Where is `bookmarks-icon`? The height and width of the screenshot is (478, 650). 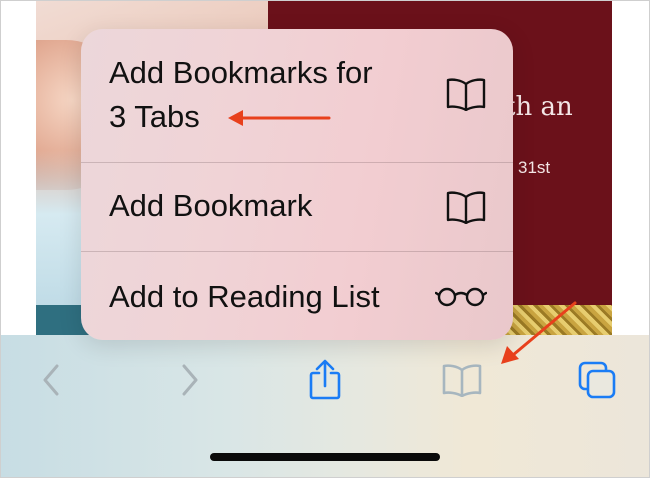 bookmarks-icon is located at coordinates (462, 382).